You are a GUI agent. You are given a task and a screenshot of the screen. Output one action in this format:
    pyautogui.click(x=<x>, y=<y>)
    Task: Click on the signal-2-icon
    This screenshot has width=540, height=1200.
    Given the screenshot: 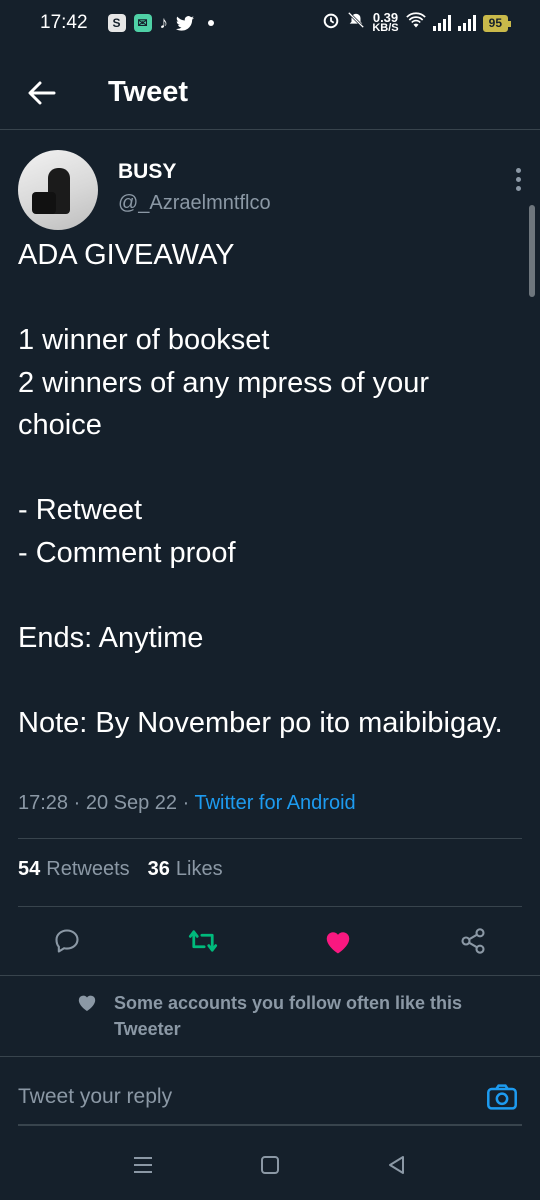 What is the action you would take?
    pyautogui.click(x=466, y=23)
    